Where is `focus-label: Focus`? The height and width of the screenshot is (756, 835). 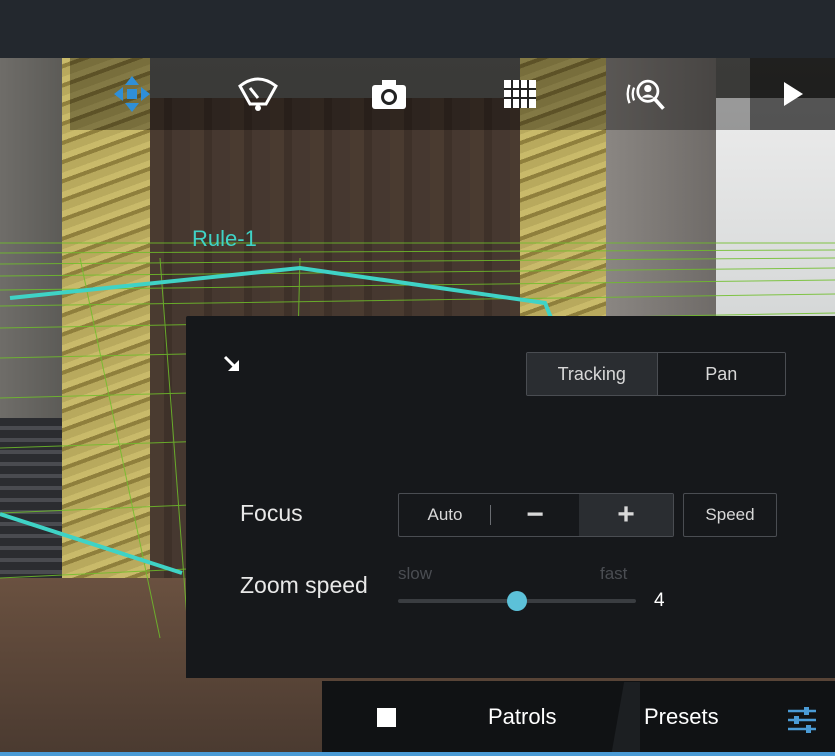 focus-label: Focus is located at coordinates (271, 513).